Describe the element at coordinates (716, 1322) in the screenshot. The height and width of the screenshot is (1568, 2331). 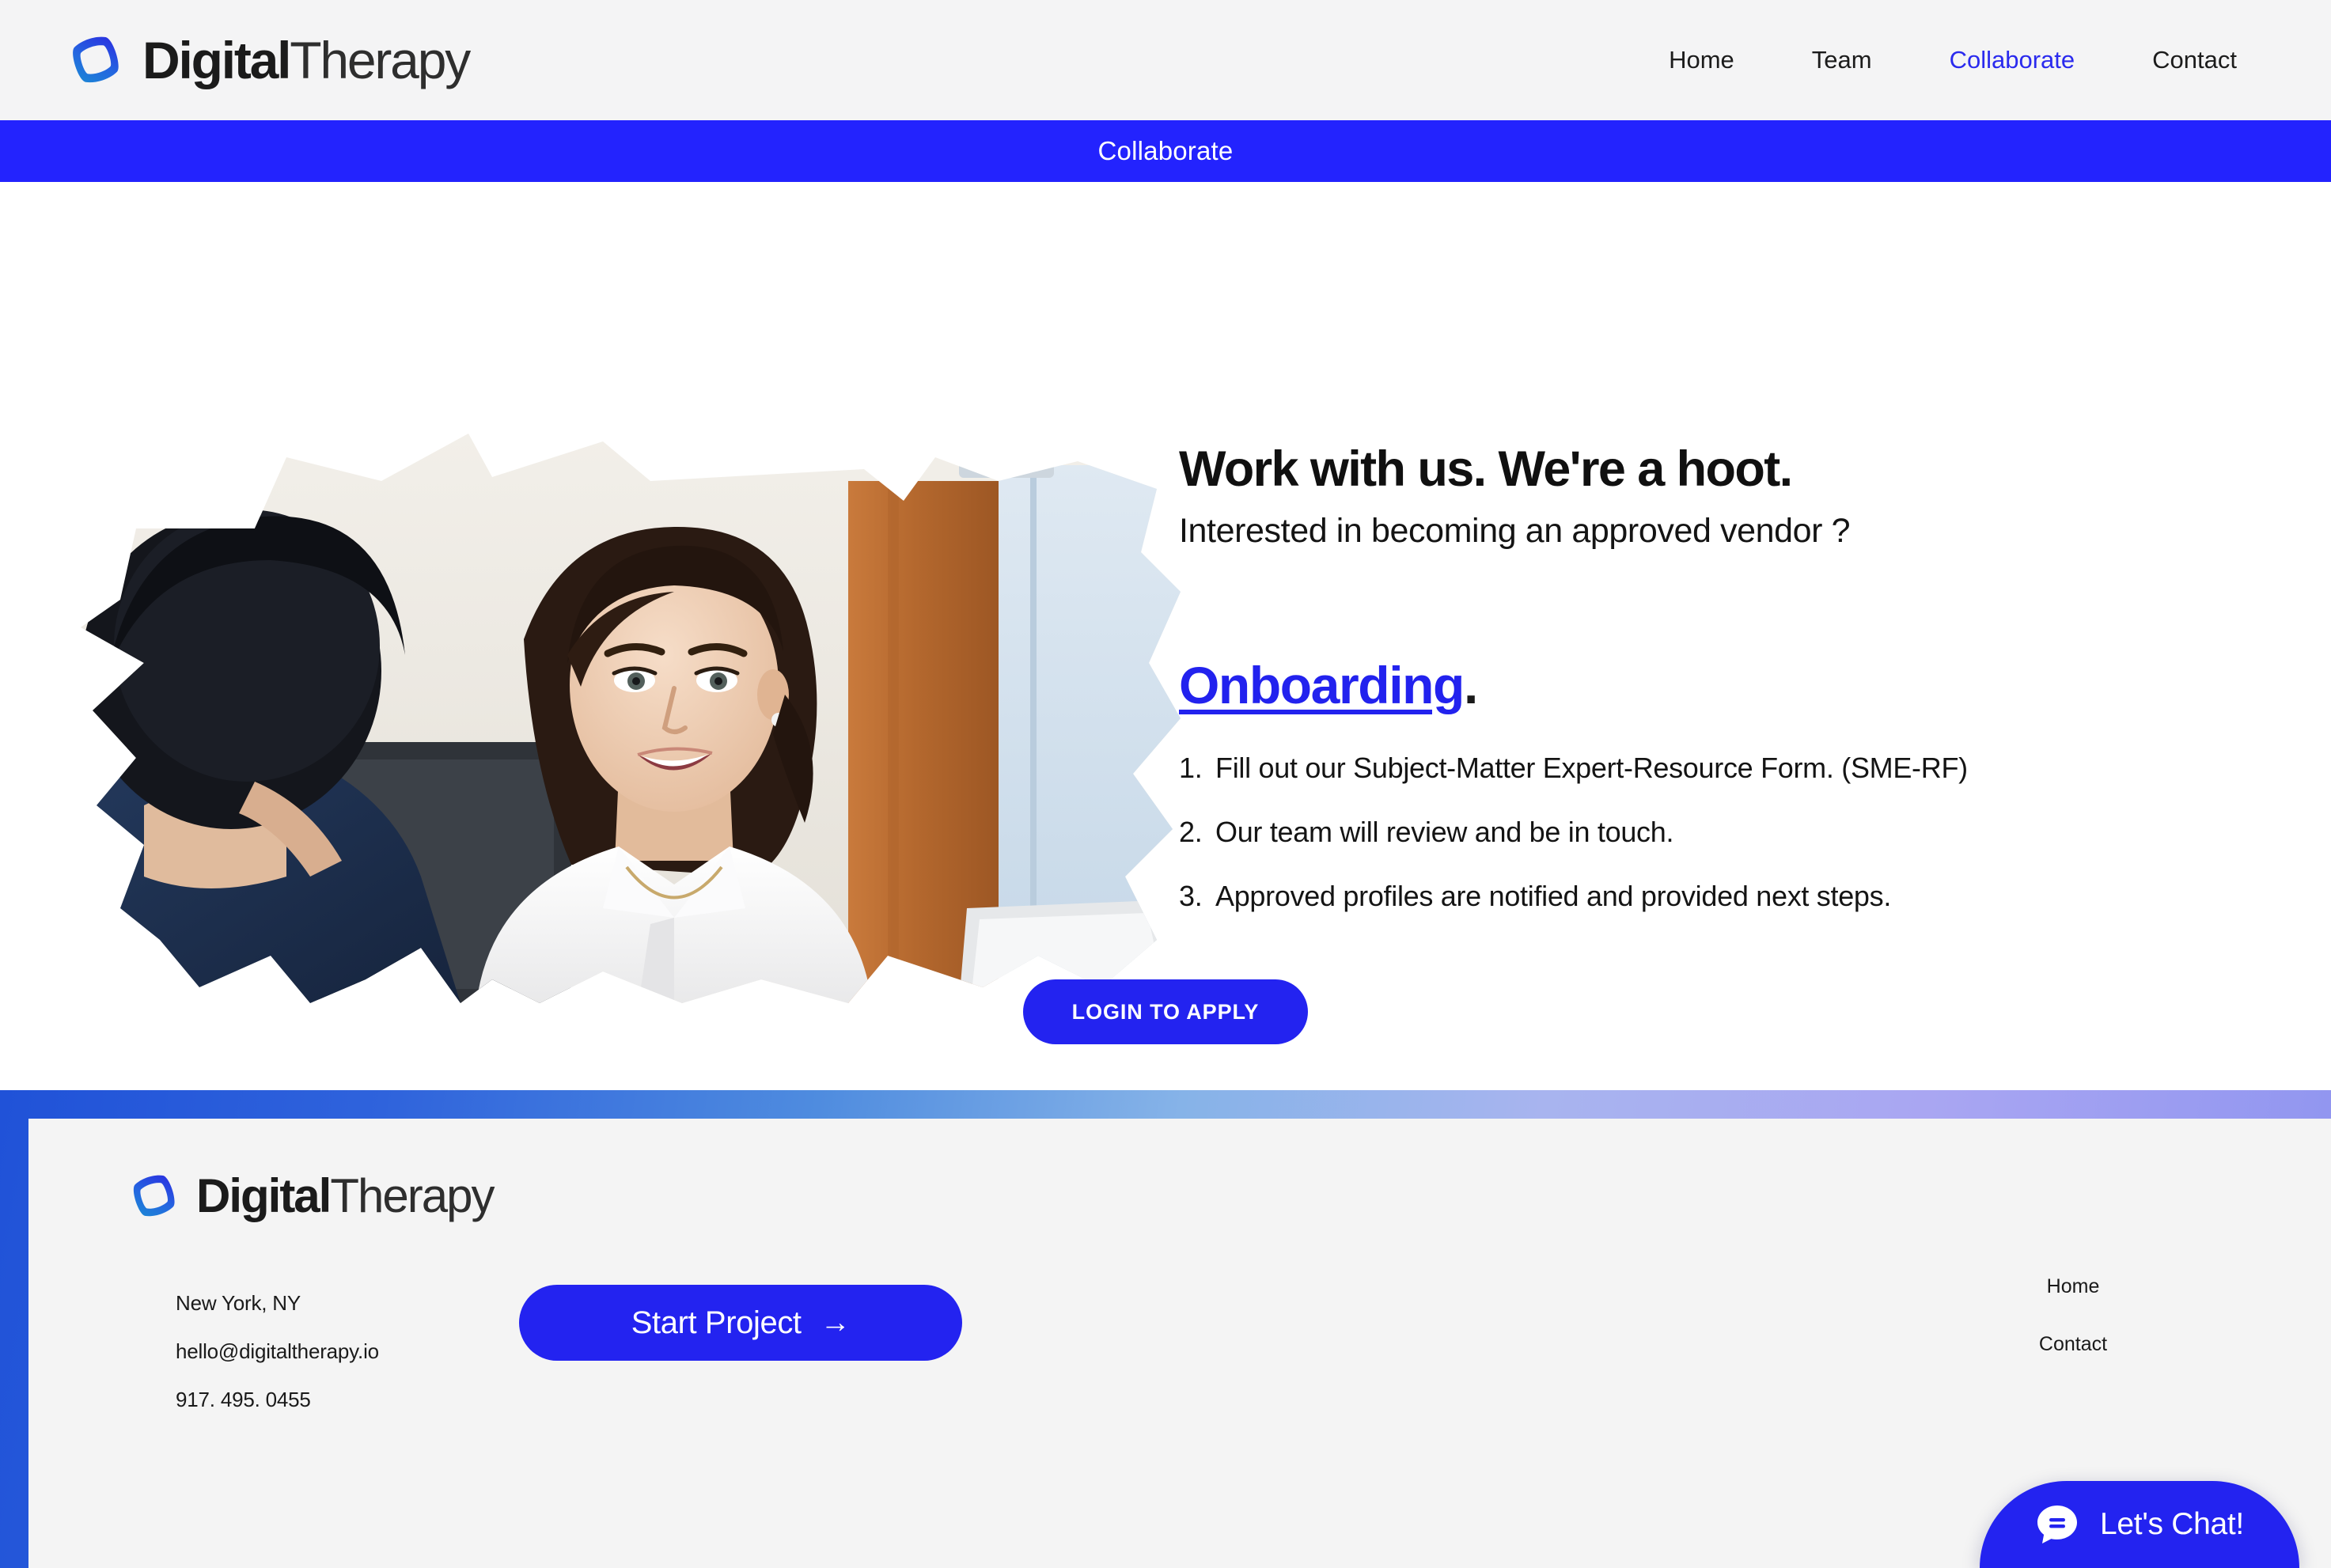
I see `start-project-label: Start Project` at that location.